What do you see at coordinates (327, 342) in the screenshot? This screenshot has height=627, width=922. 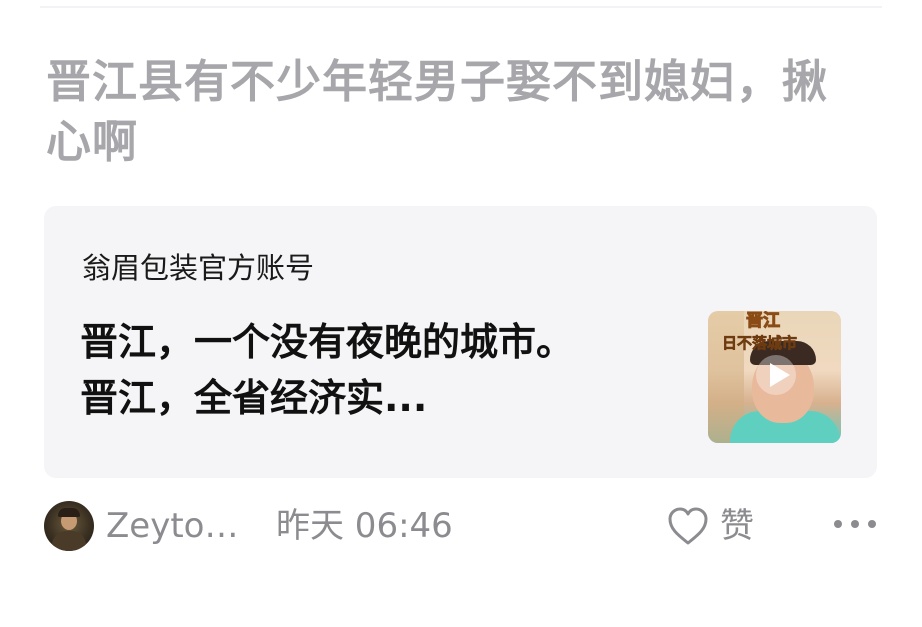 I see `card-text-line1: 晋江，一个没有夜晚的城市。` at bounding box center [327, 342].